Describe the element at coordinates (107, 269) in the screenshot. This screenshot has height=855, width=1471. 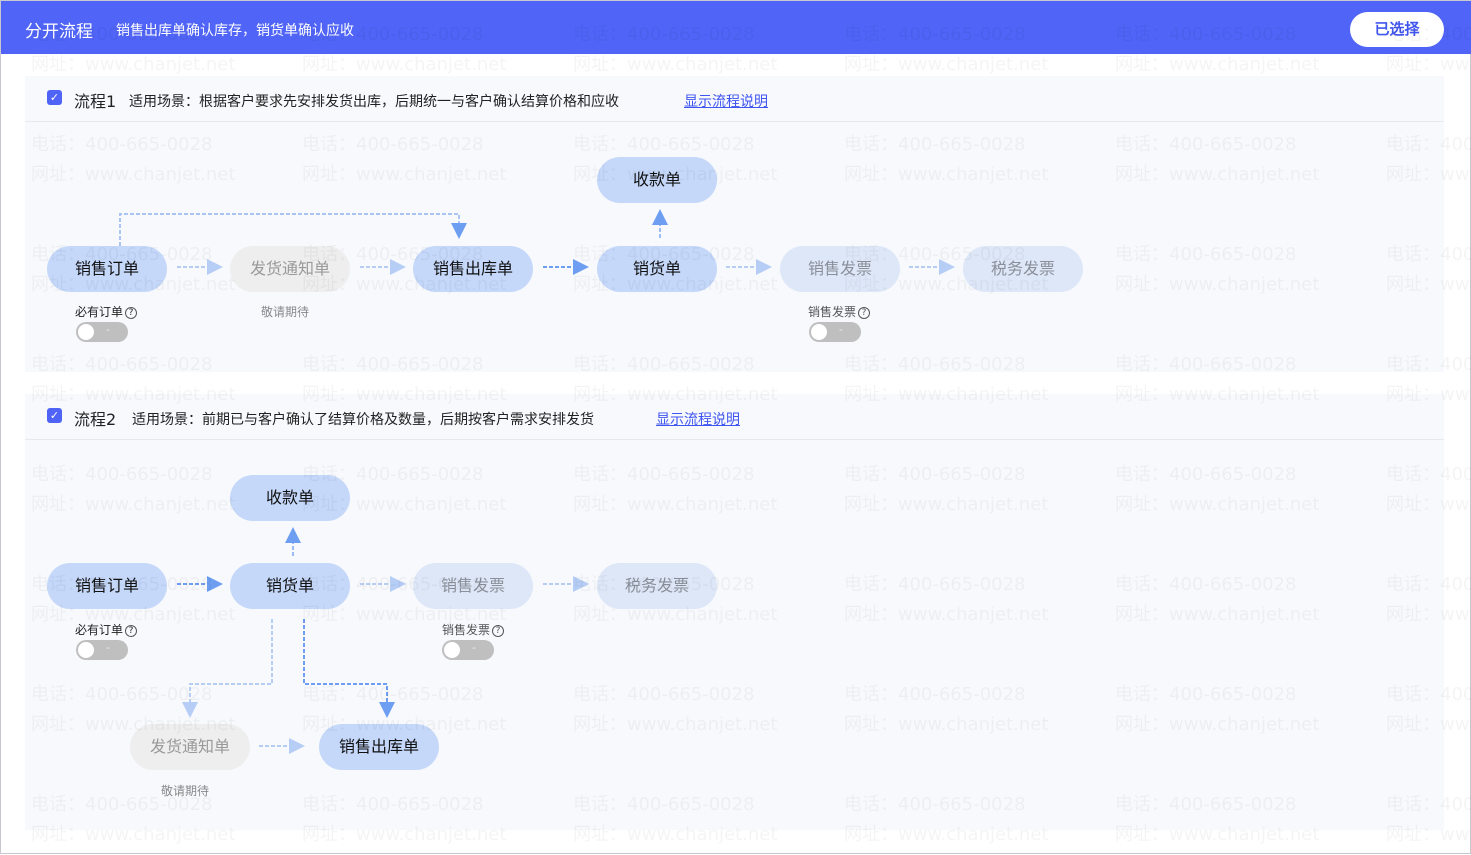
I see `flow1-node-sales-order: 销售订单` at that location.